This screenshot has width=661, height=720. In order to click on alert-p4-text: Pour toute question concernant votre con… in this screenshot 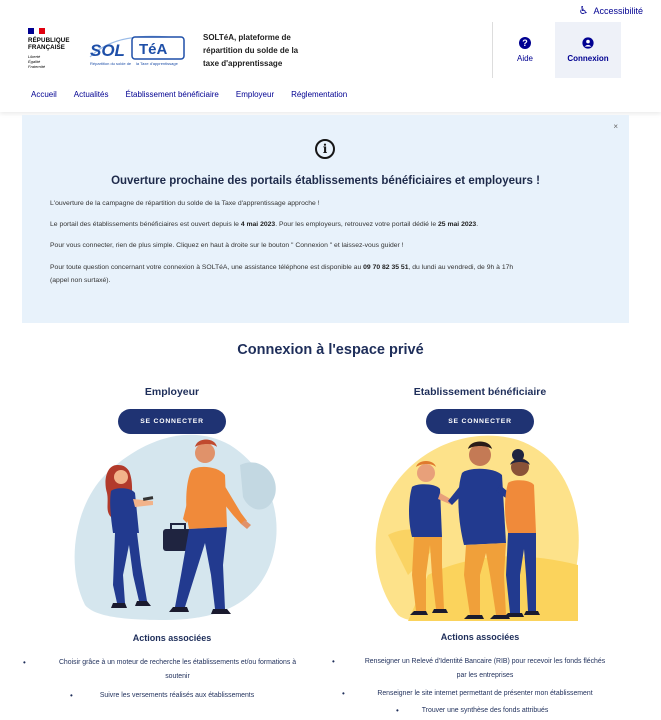, I will do `click(207, 267)`.